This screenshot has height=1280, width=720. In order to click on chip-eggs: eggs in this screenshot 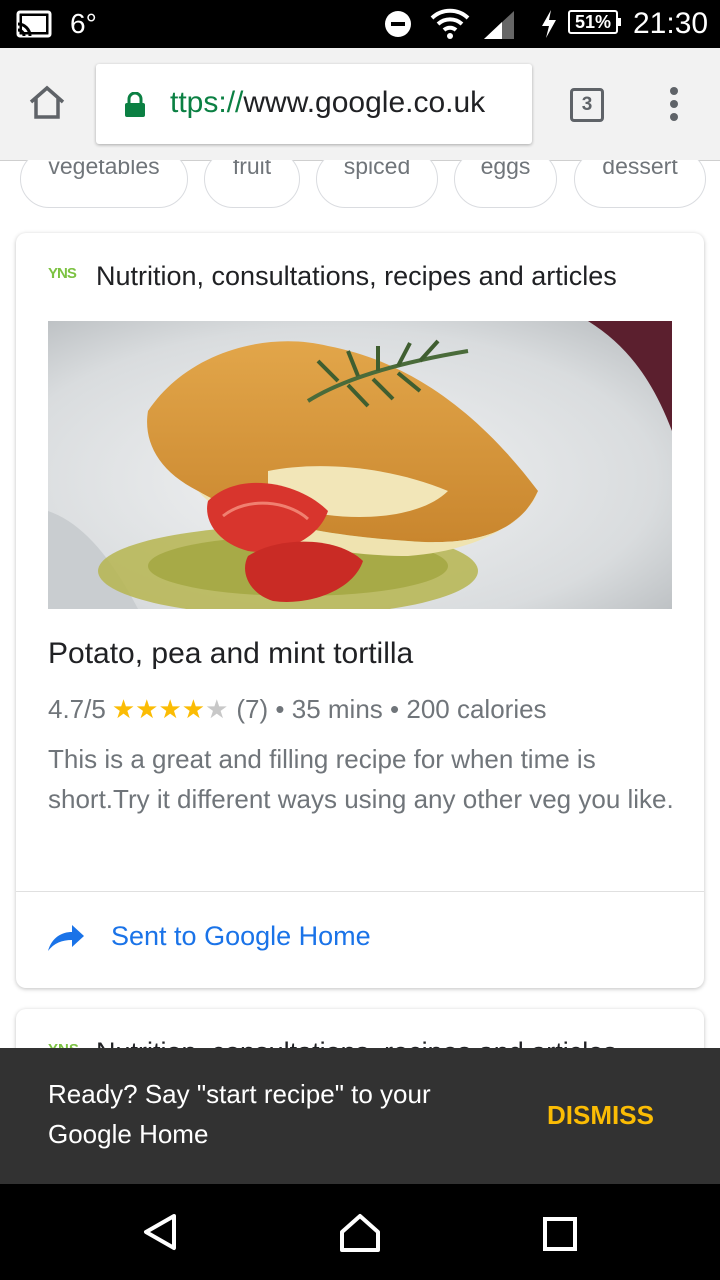, I will do `click(505, 184)`.